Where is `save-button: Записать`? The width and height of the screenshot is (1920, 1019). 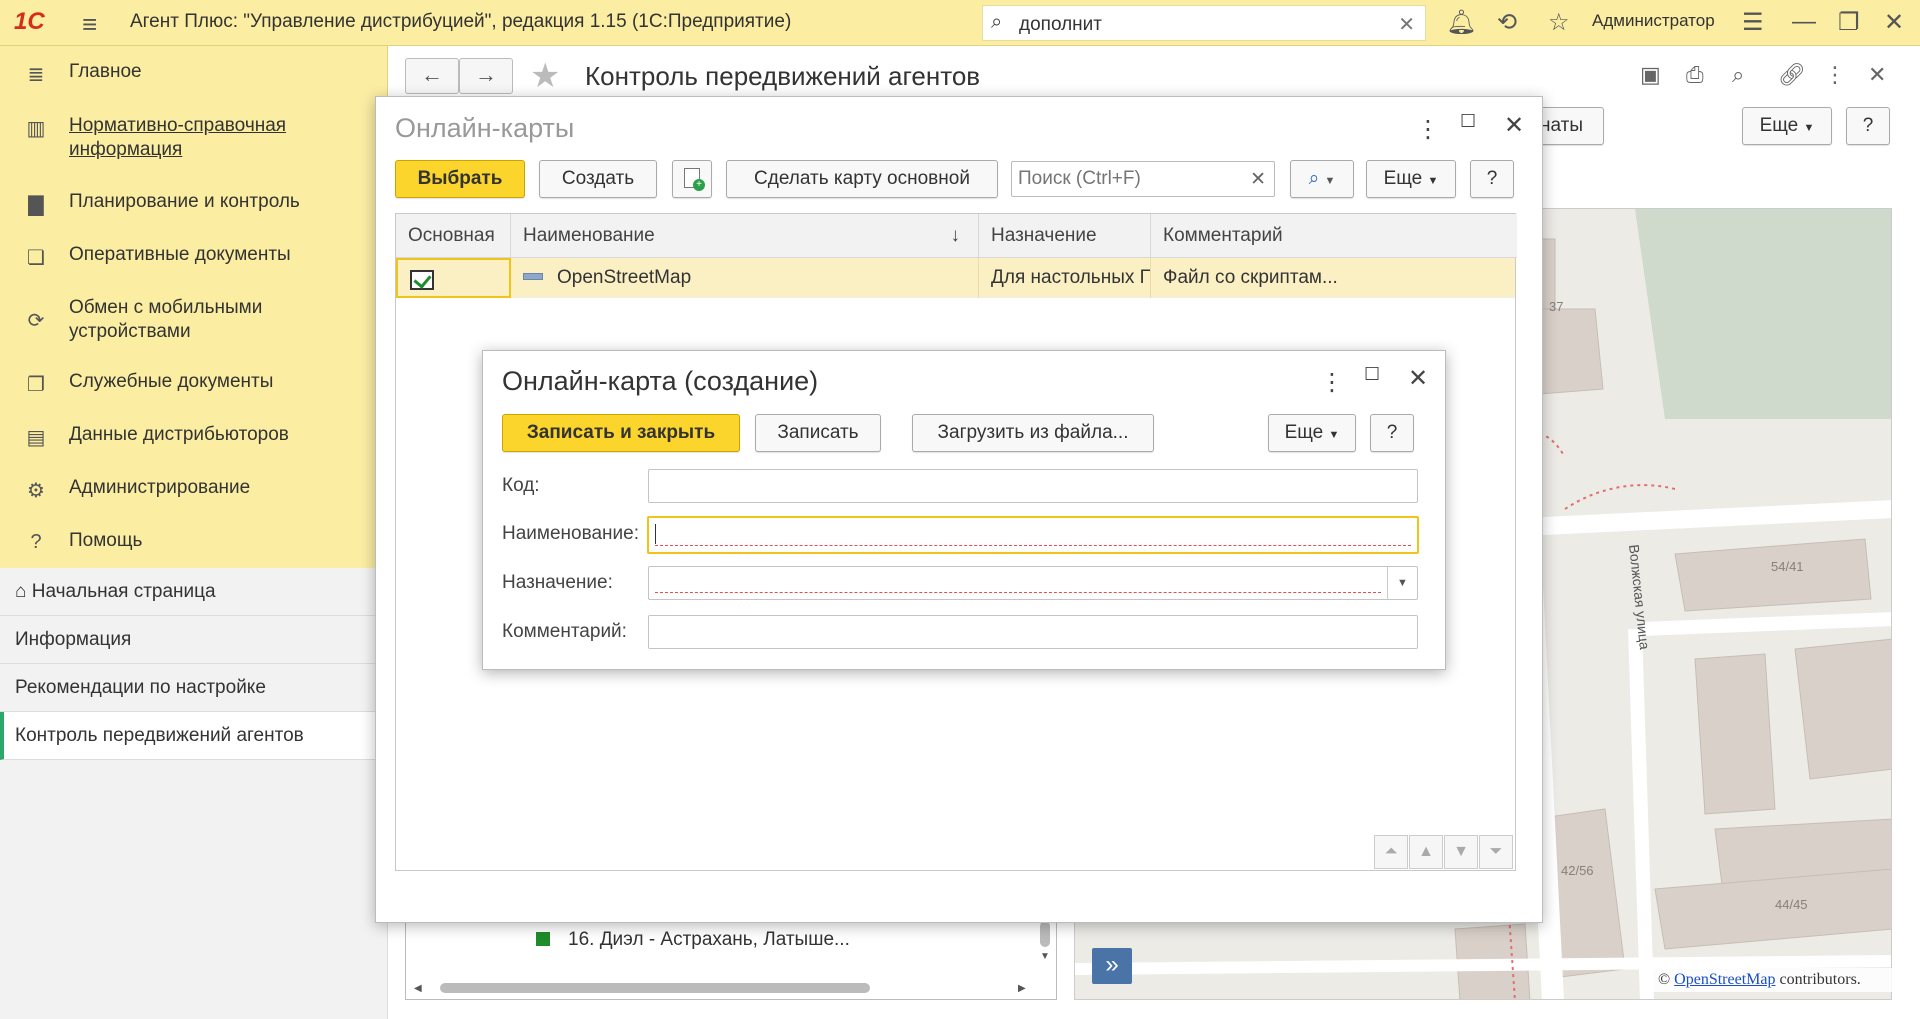 save-button: Записать is located at coordinates (818, 433).